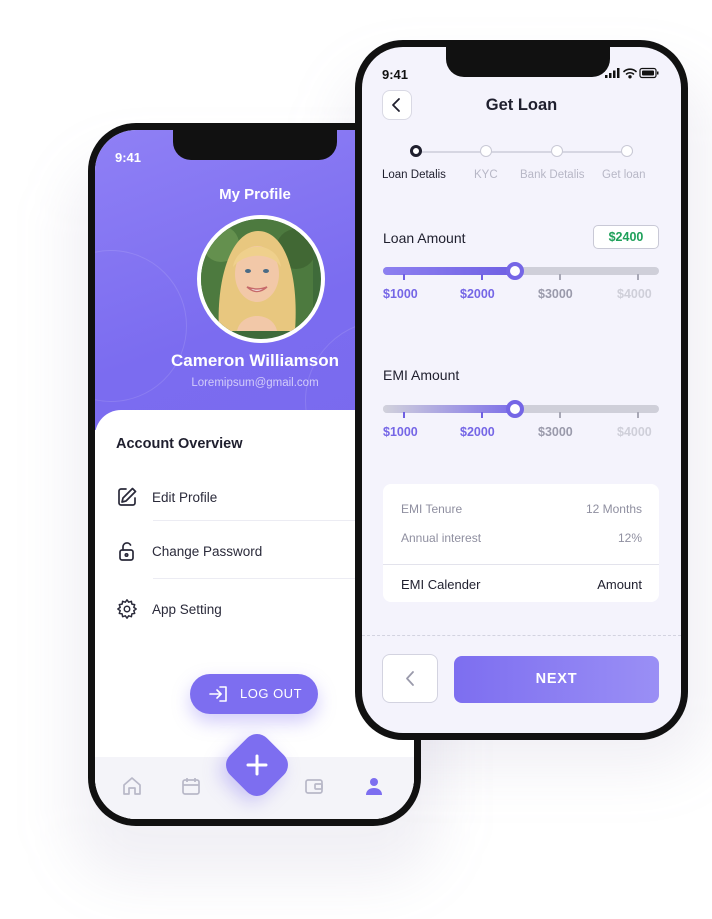  What do you see at coordinates (521, 635) in the screenshot?
I see `dashed-divider` at bounding box center [521, 635].